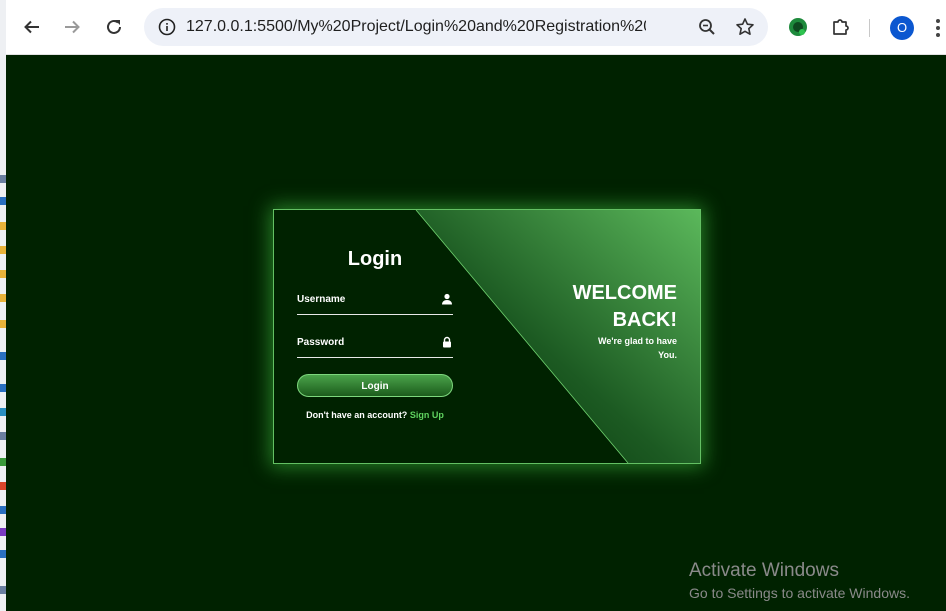 The image size is (946, 611). What do you see at coordinates (114, 27) in the screenshot?
I see `reload-icon` at bounding box center [114, 27].